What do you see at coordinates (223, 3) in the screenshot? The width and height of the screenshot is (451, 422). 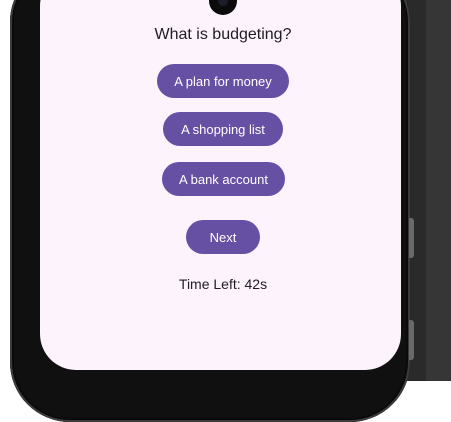 I see `camera-lens` at bounding box center [223, 3].